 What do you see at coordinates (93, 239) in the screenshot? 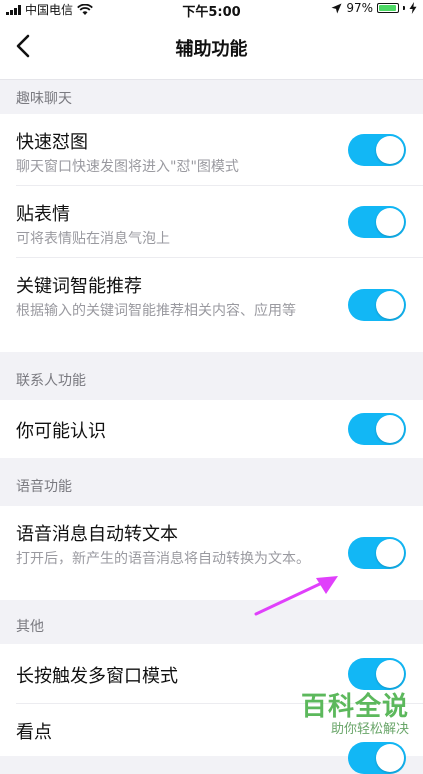
I see `setting-subtitle: 可将表情贴在消息气泡上` at bounding box center [93, 239].